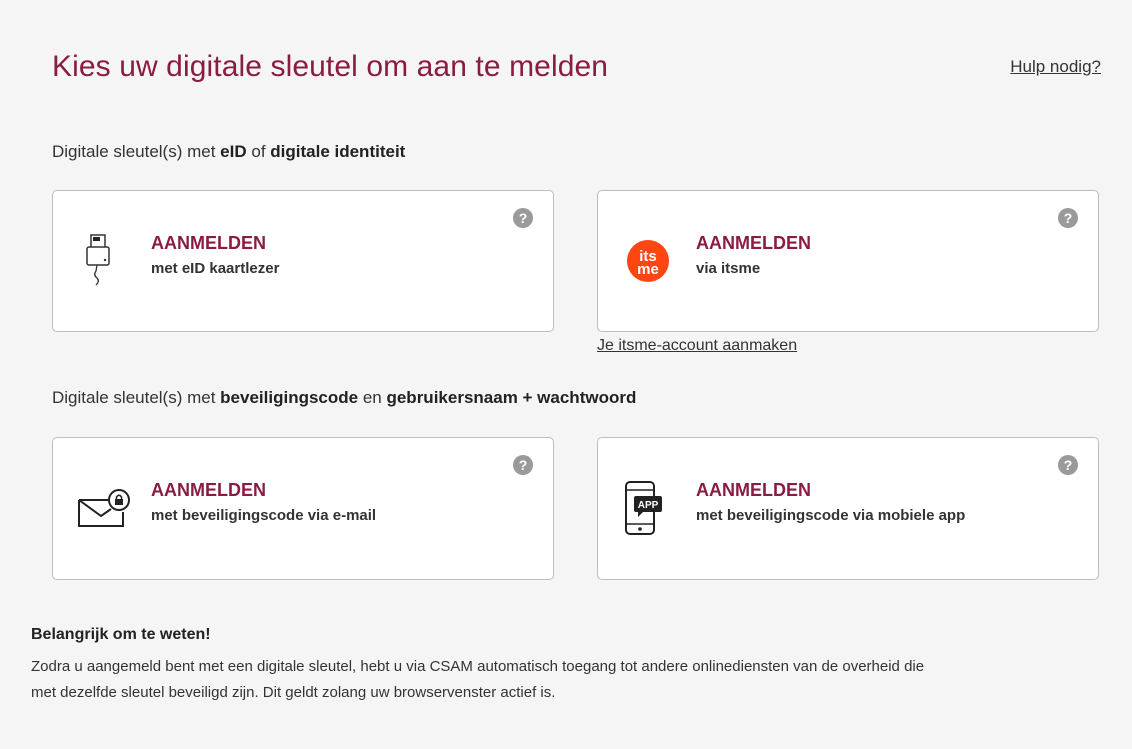 This screenshot has height=749, width=1132. I want to click on login-option-eid: AANMELDEN met eID kaartlezer ?, so click(303, 261).